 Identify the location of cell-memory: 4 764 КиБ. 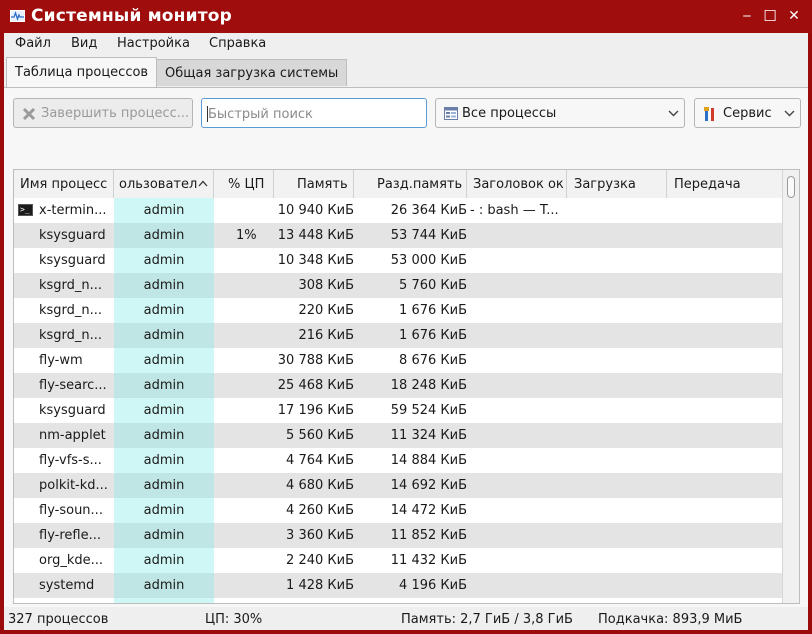
(320, 460).